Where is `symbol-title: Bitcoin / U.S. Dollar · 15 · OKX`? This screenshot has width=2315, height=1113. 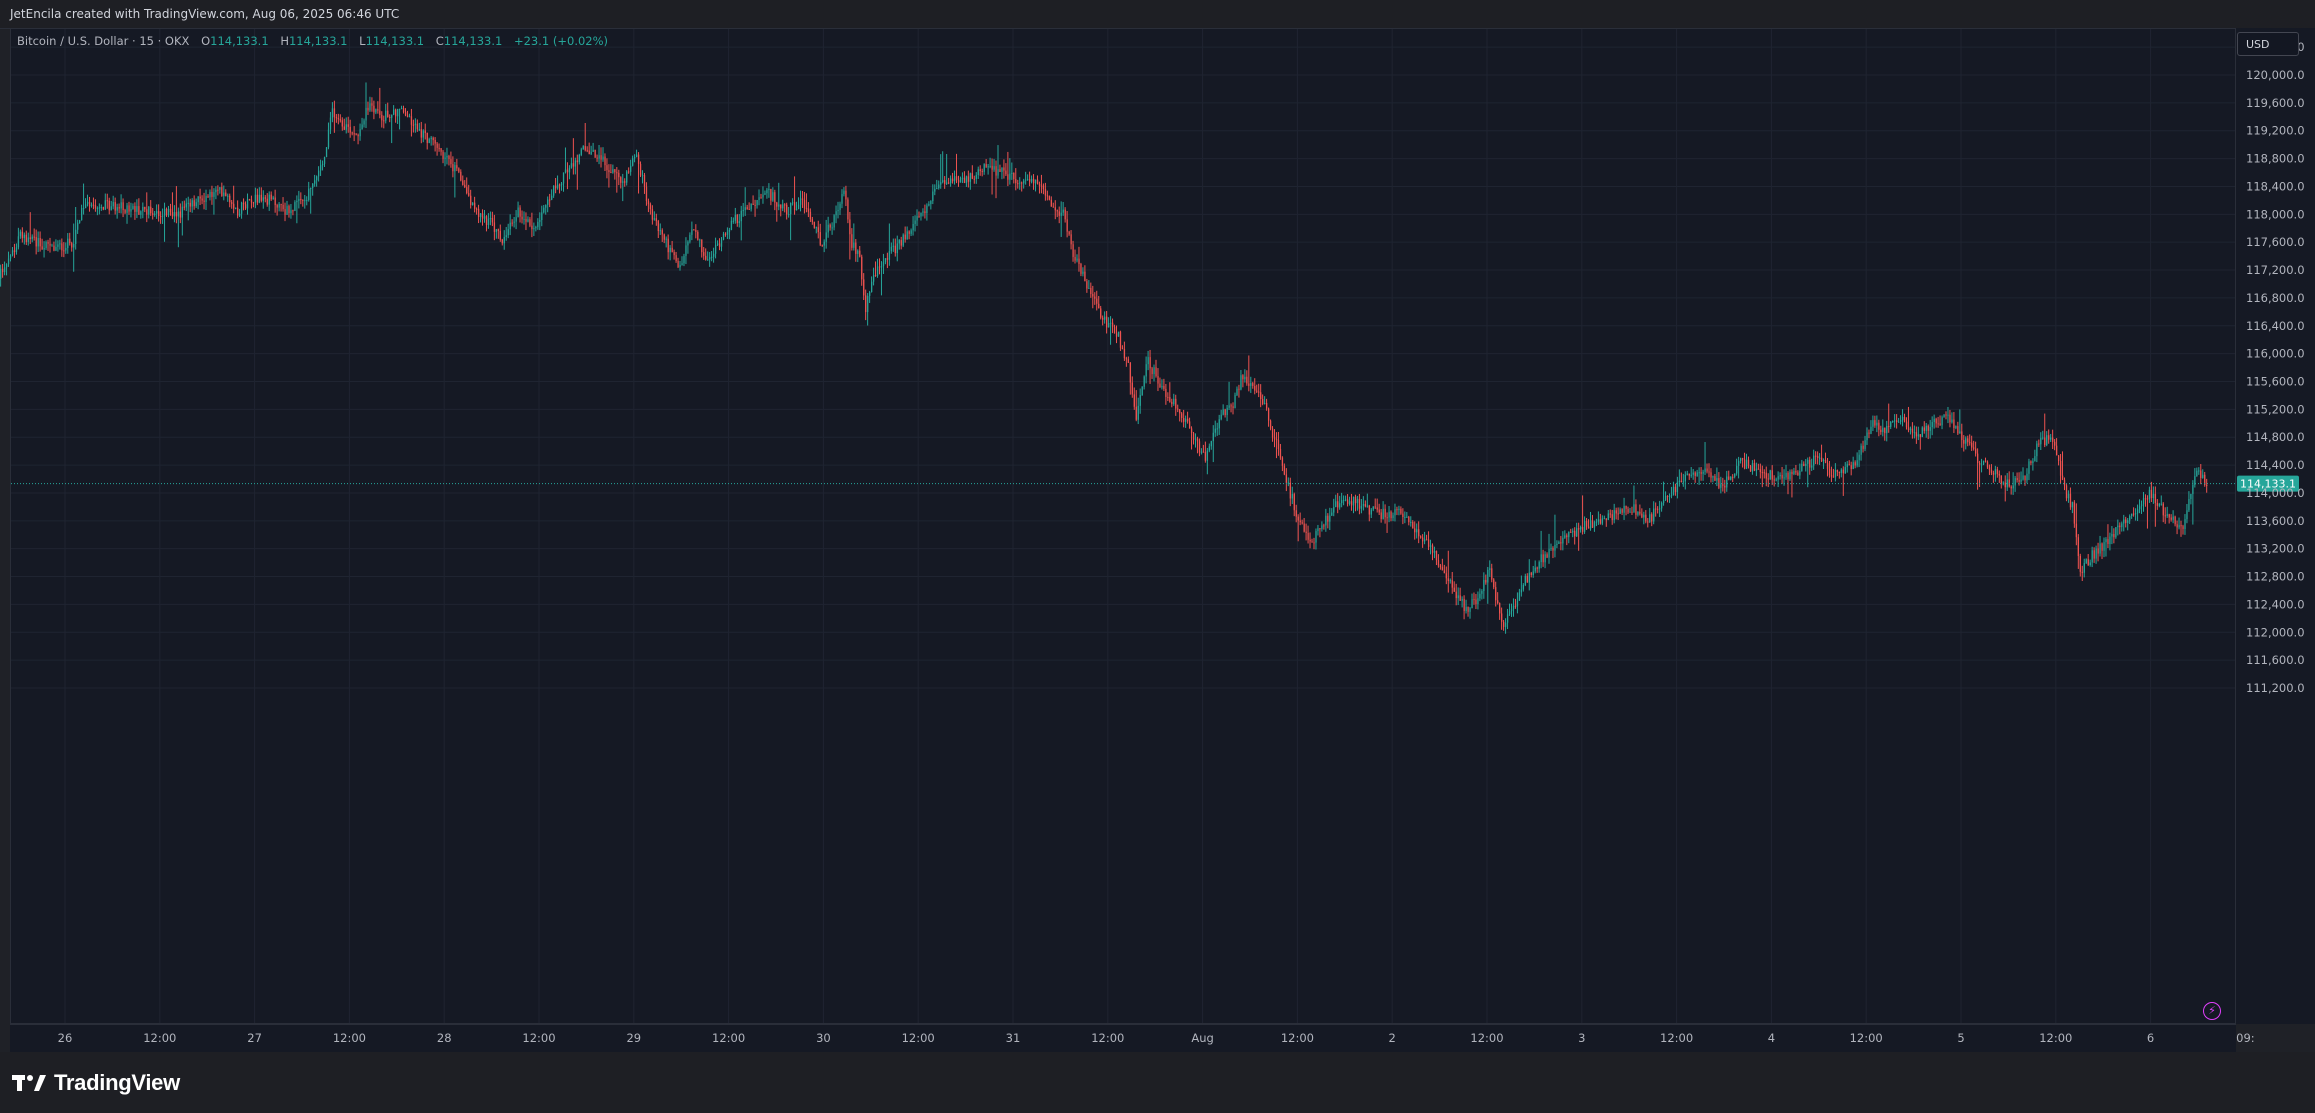 symbol-title: Bitcoin / U.S. Dollar · 15 · OKX is located at coordinates (103, 41).